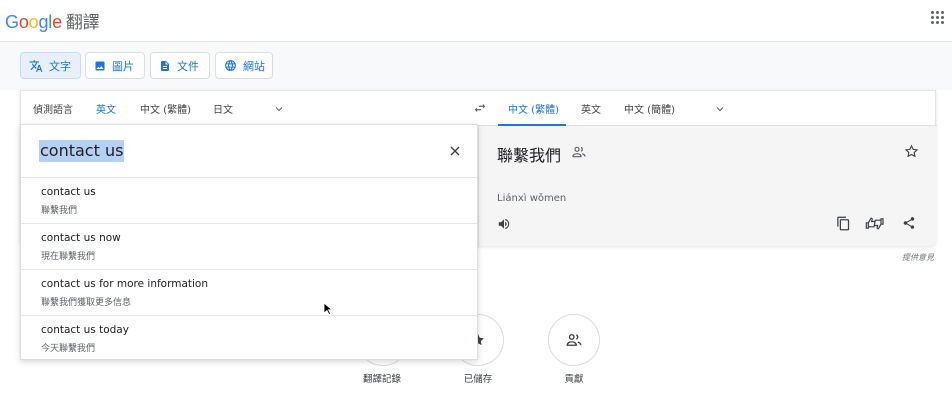 The width and height of the screenshot is (952, 402). I want to click on source-lang-japanese: 日文, so click(223, 108).